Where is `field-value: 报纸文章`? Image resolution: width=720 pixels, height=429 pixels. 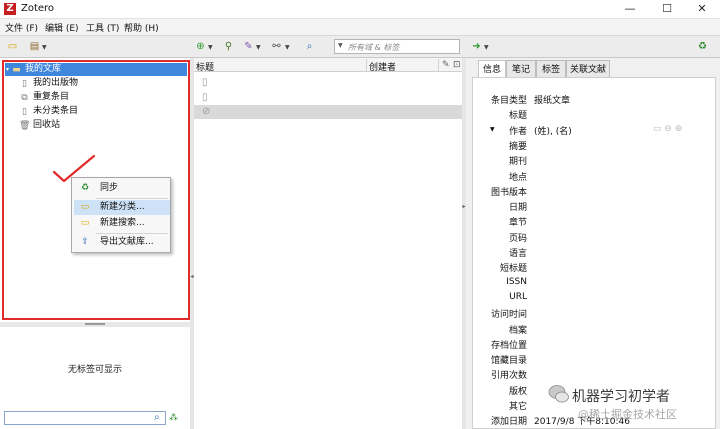 field-value: 报纸文章 is located at coordinates (552, 99).